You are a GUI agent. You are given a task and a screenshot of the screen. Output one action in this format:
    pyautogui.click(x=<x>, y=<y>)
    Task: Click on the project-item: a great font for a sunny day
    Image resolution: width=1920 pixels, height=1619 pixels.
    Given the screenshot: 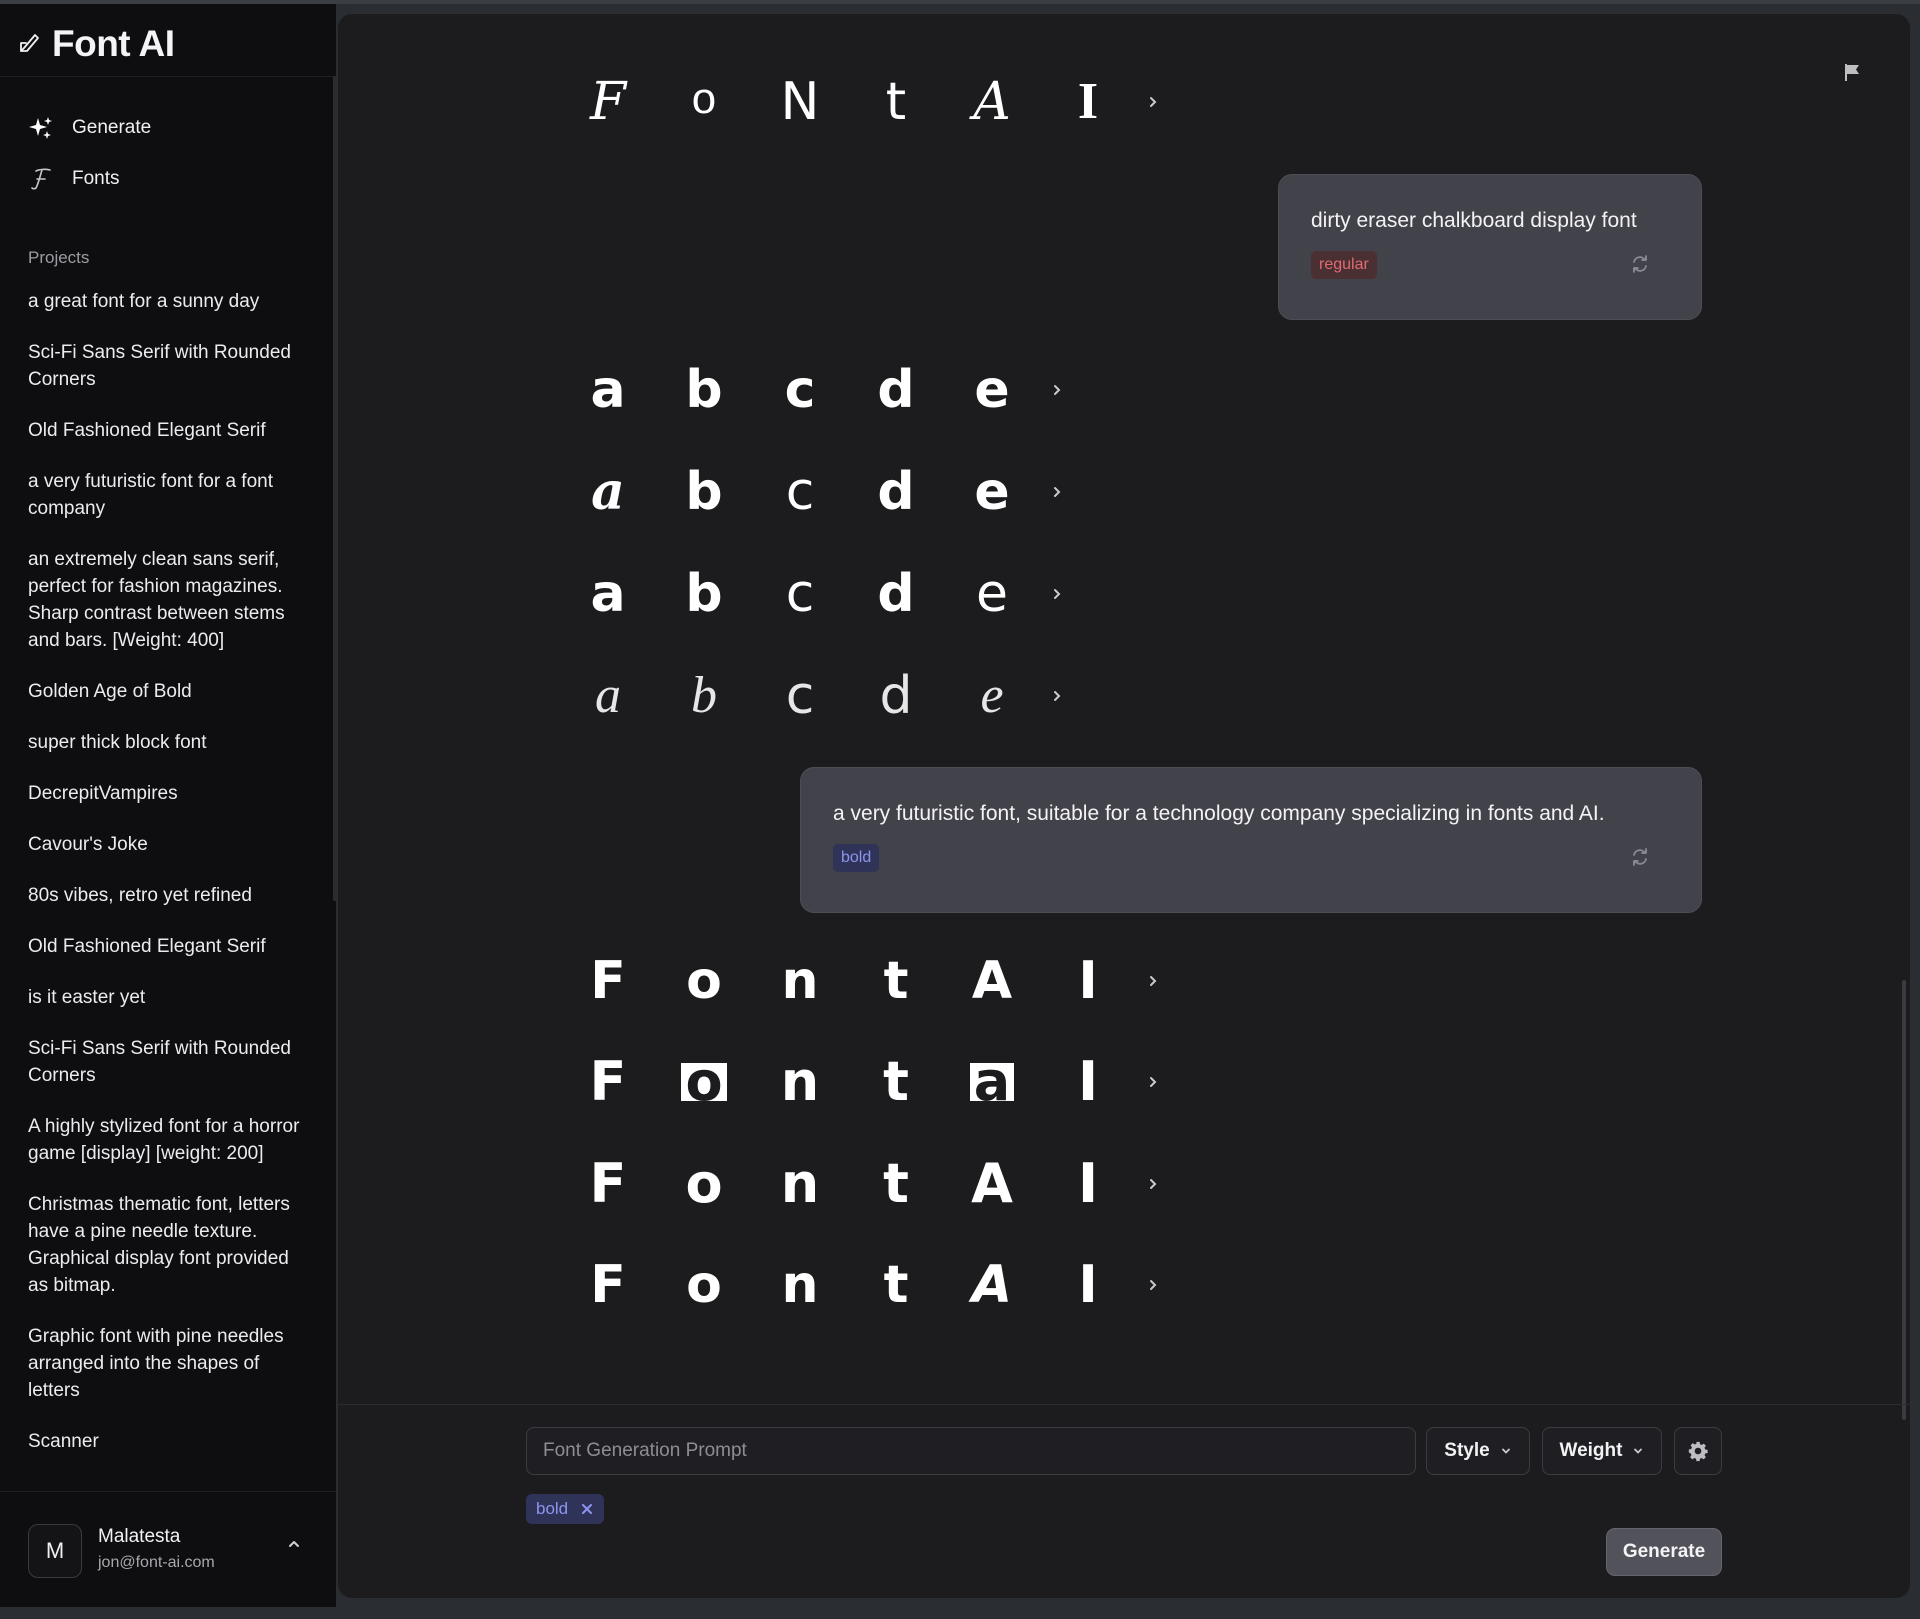 What is the action you would take?
    pyautogui.click(x=169, y=301)
    